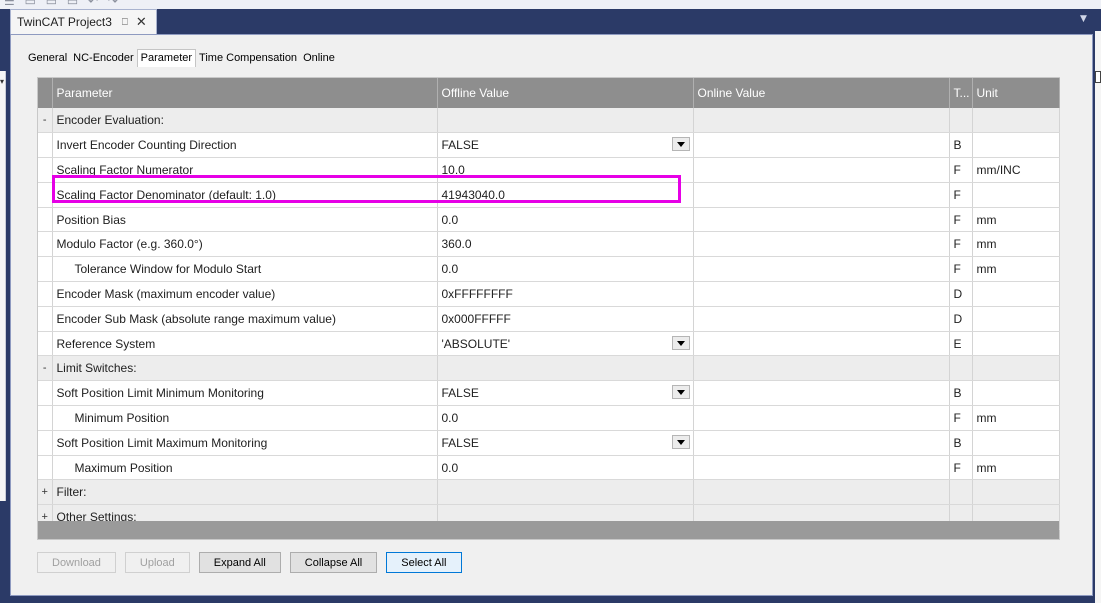 The width and height of the screenshot is (1101, 603). What do you see at coordinates (157, 562) in the screenshot?
I see `upload-button: Upload` at bounding box center [157, 562].